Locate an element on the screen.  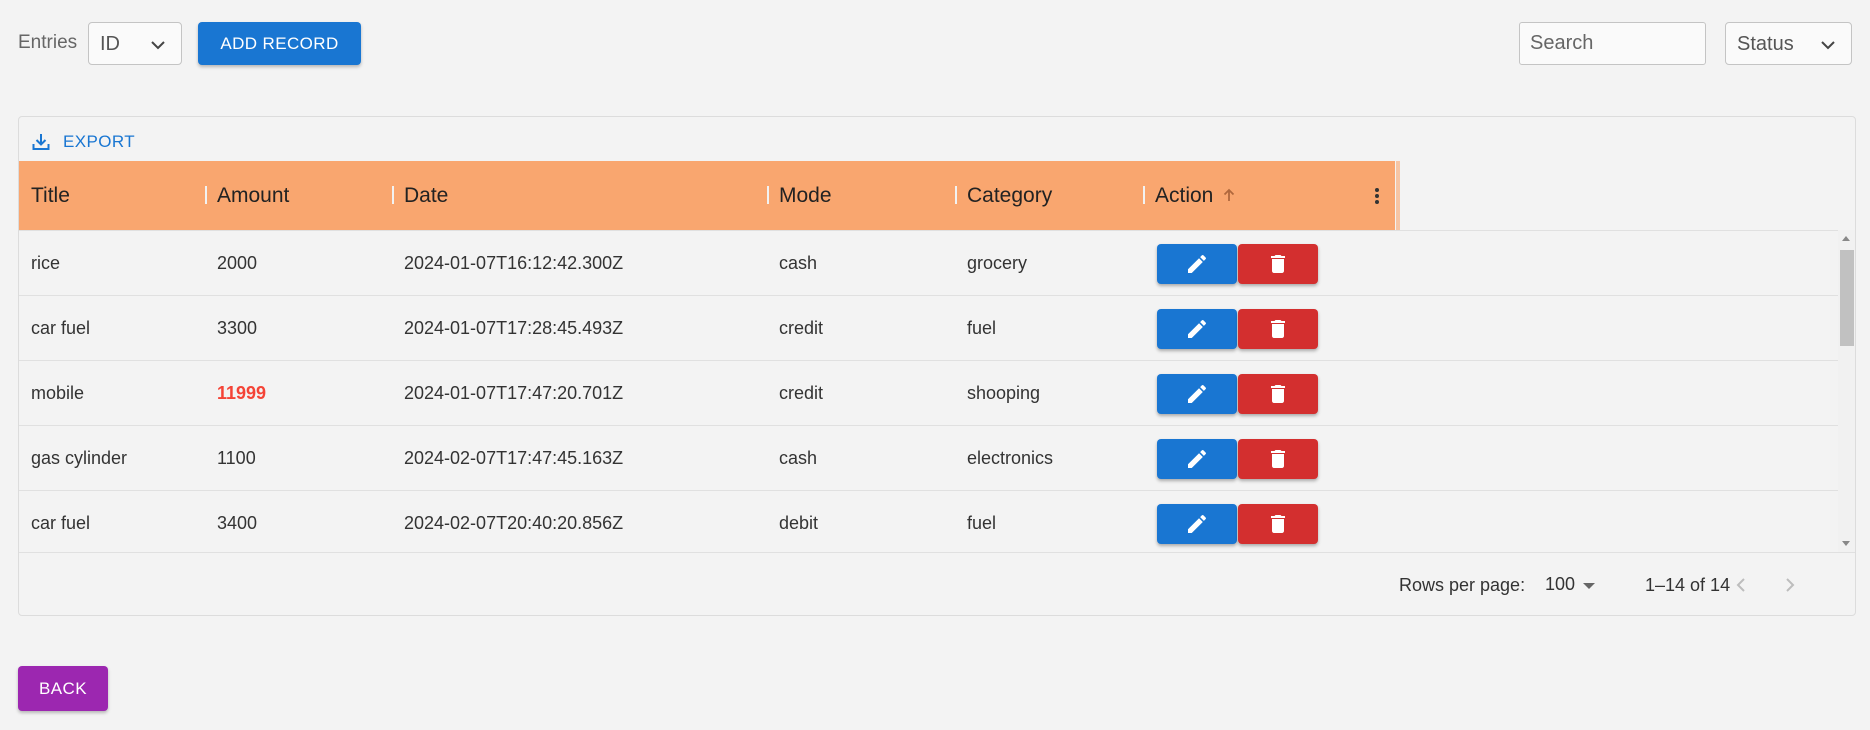
arrow-up-icon is located at coordinates (1229, 195).